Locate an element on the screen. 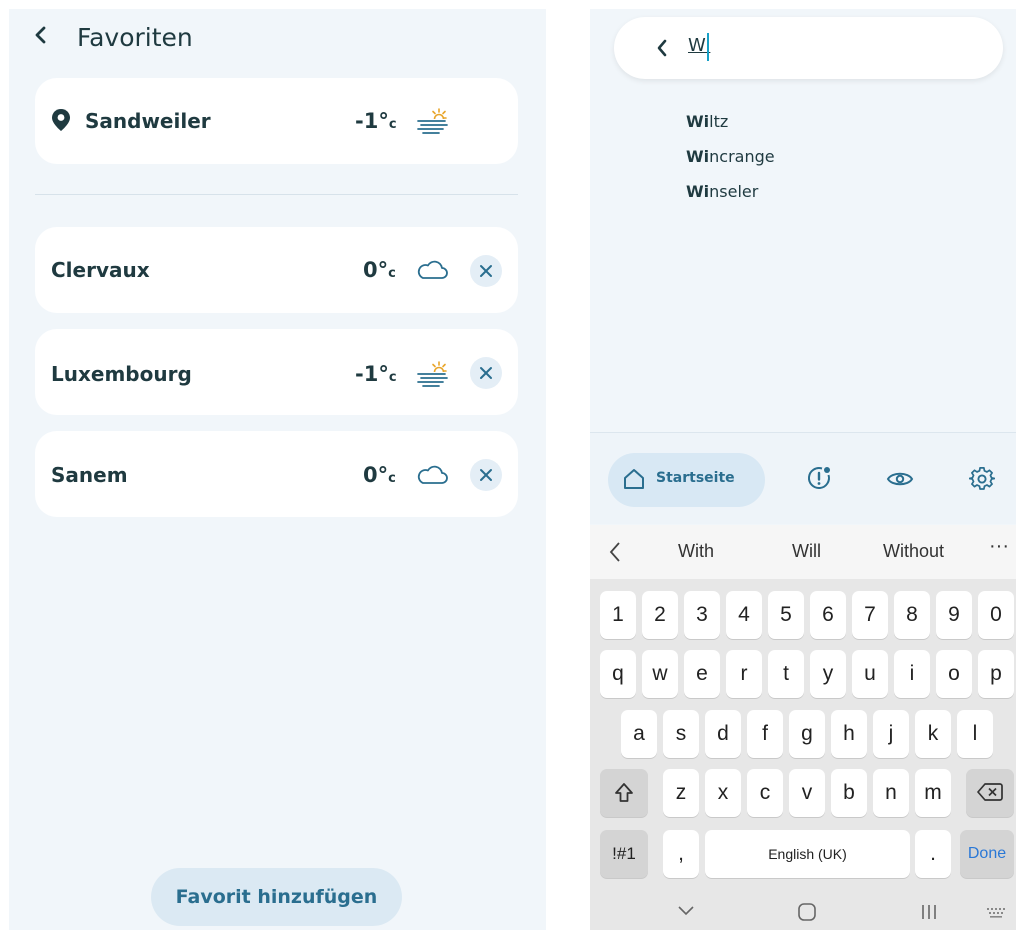  key: 5 is located at coordinates (786, 615).